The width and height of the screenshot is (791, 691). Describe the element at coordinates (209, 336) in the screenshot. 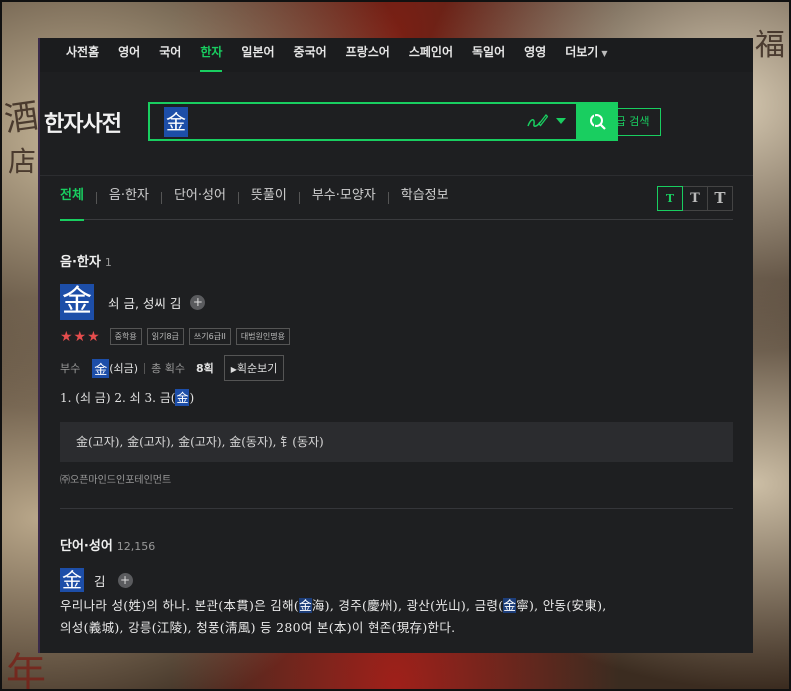

I see `level-badge: 쓰기6급II` at that location.